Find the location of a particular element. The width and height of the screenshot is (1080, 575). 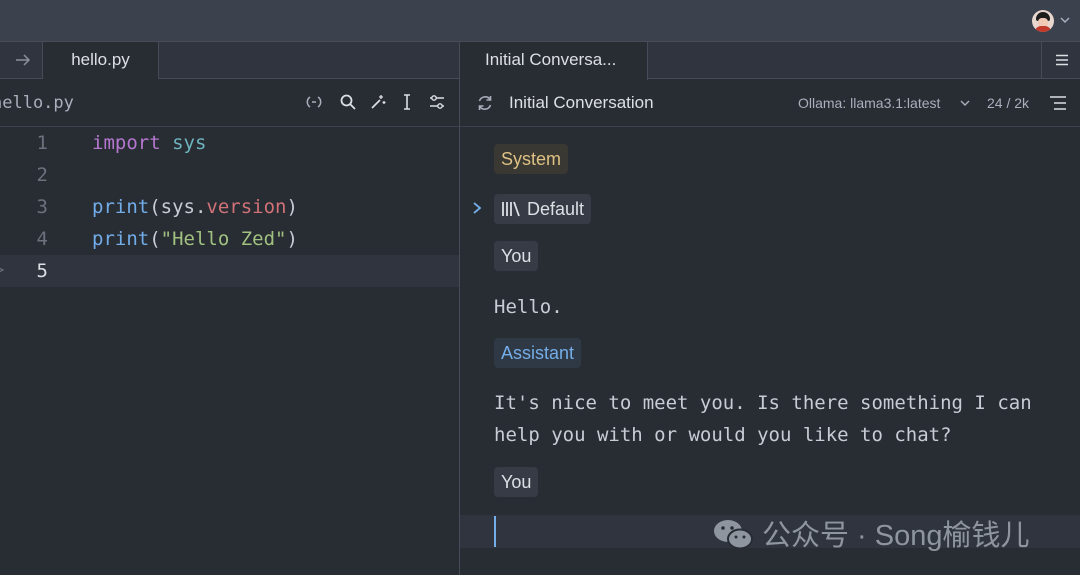

line-number: 1 is located at coordinates (42, 143).